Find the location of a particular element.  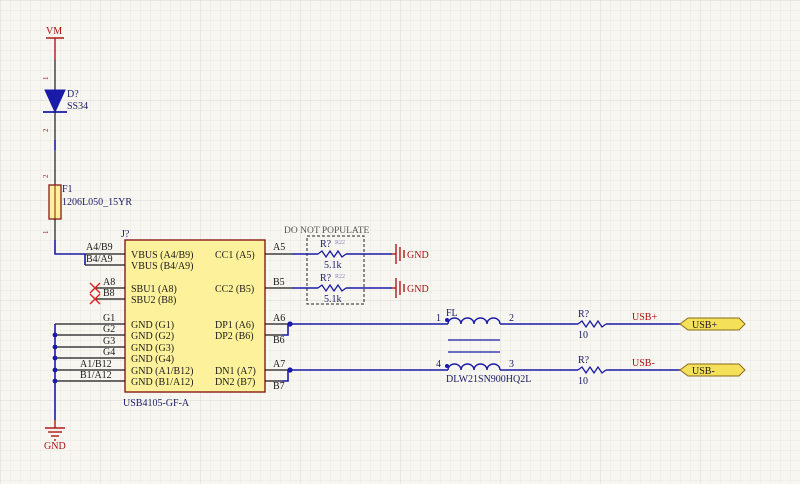

port-label: USB- is located at coordinates (703, 371).